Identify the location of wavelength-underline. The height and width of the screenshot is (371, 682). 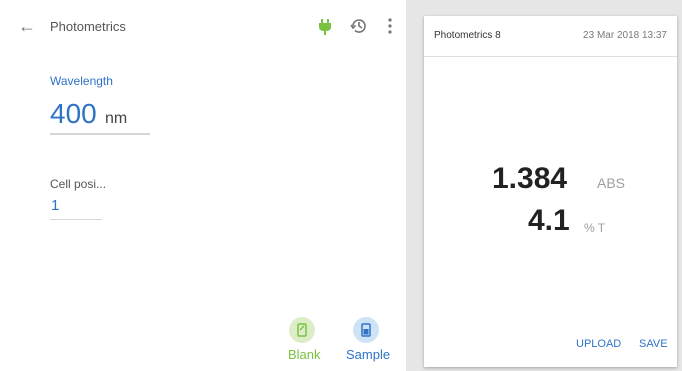
(100, 134).